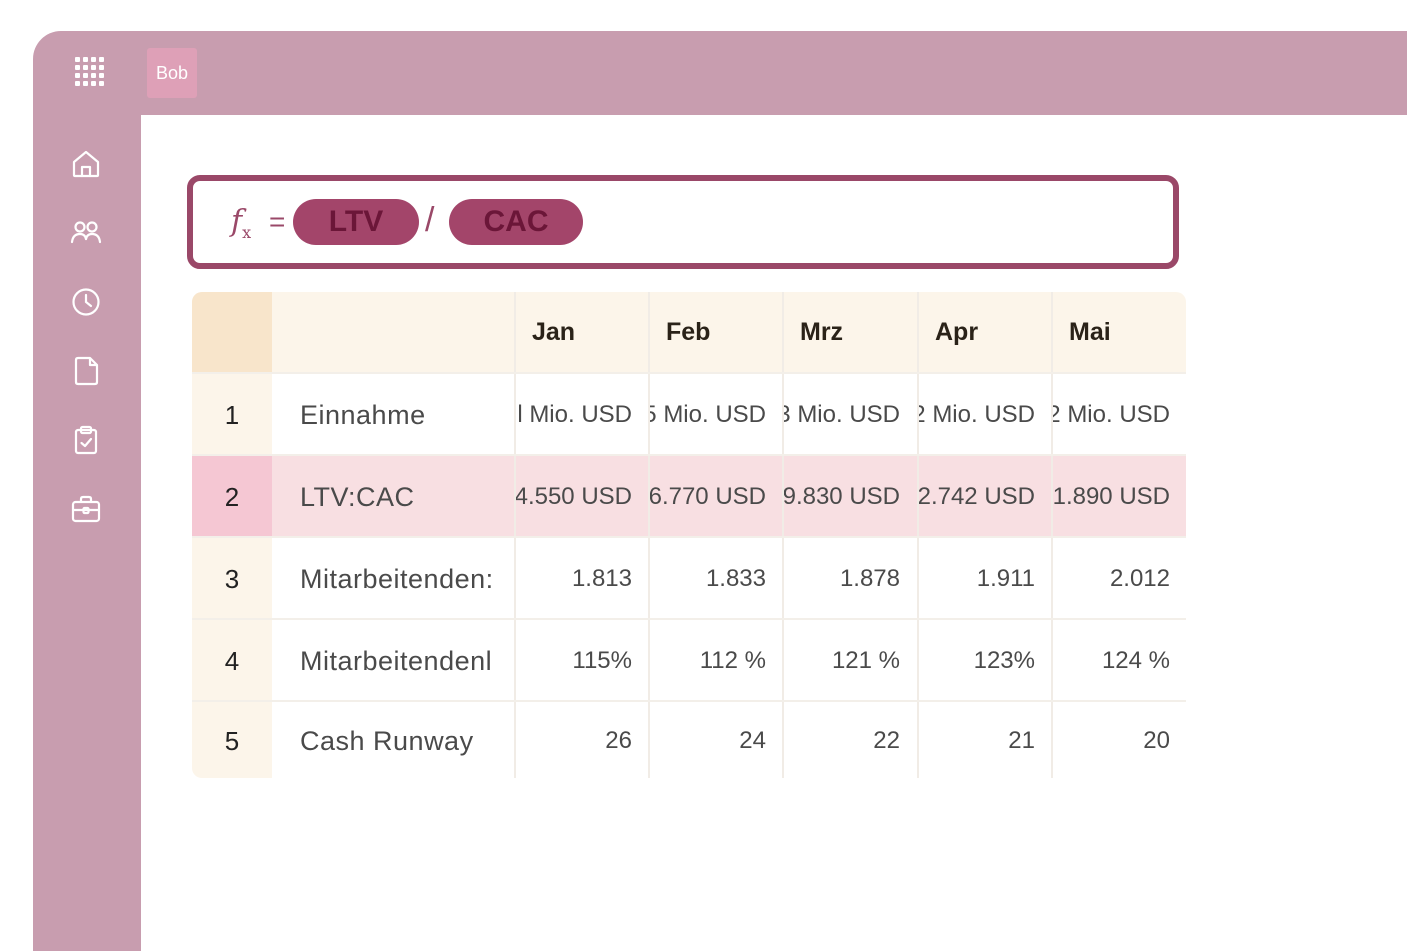  Describe the element at coordinates (715, 332) in the screenshot. I see `column-header: Feb` at that location.